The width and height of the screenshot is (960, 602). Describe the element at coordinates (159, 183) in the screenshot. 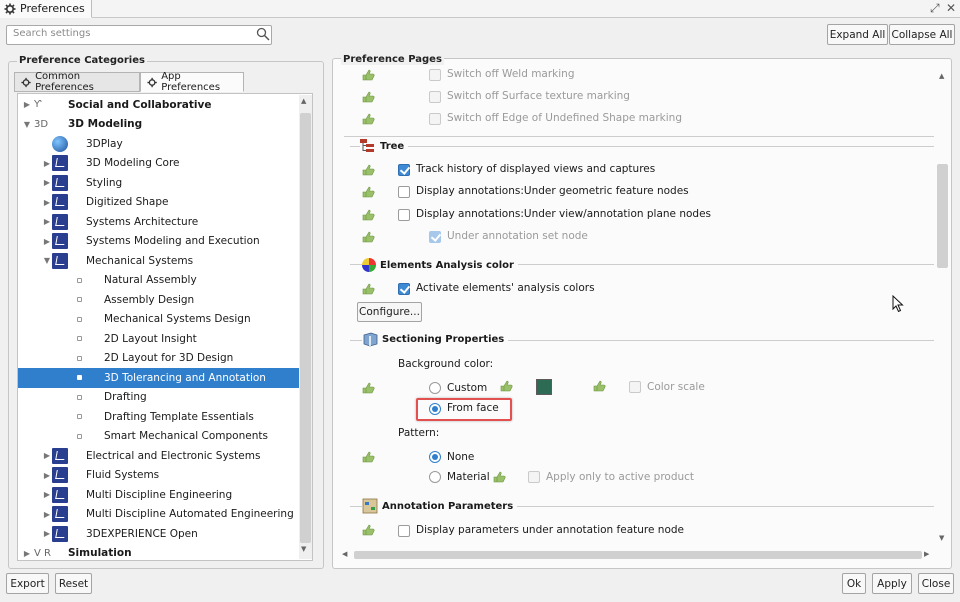

I see `tree-item: ▶ Styling` at that location.